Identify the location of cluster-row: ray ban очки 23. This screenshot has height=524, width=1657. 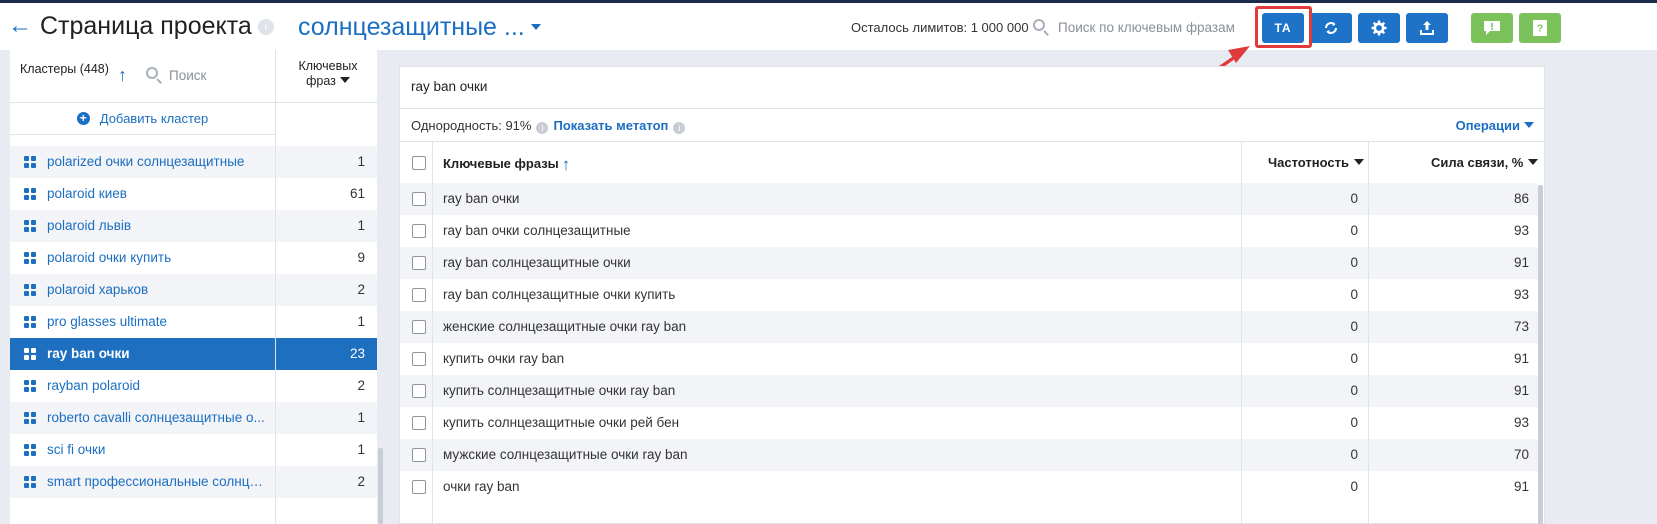
(193, 354).